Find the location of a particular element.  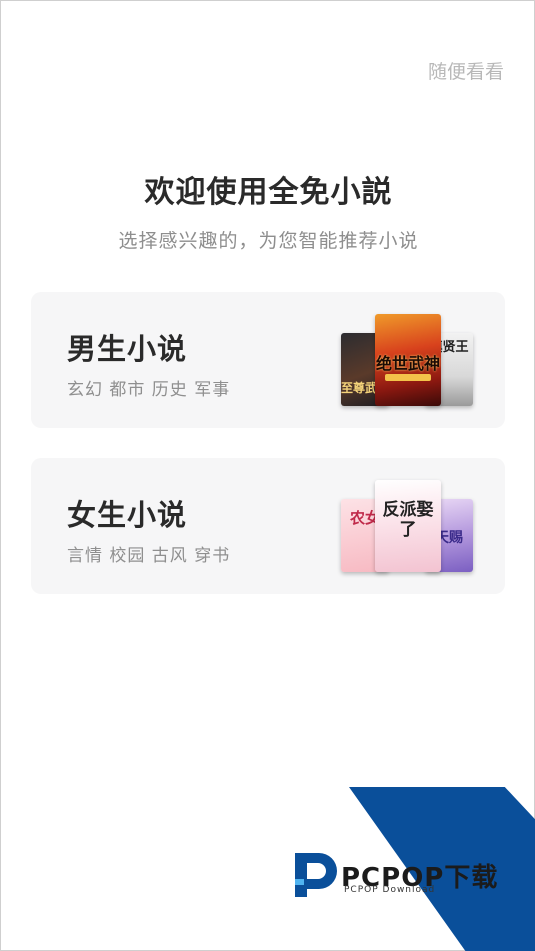

male-novel-card: 男生小说 玄幻 都市 历史 军事 至尊武神 镇贤王 绝世武神 is located at coordinates (268, 360).